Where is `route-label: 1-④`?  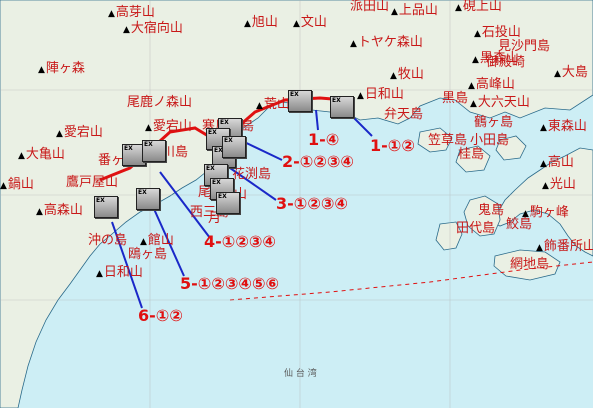 route-label: 1-④ is located at coordinates (323, 139).